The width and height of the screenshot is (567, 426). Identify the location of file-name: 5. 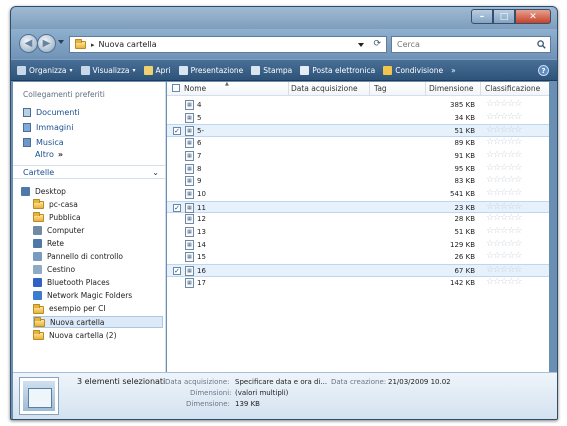
(199, 118).